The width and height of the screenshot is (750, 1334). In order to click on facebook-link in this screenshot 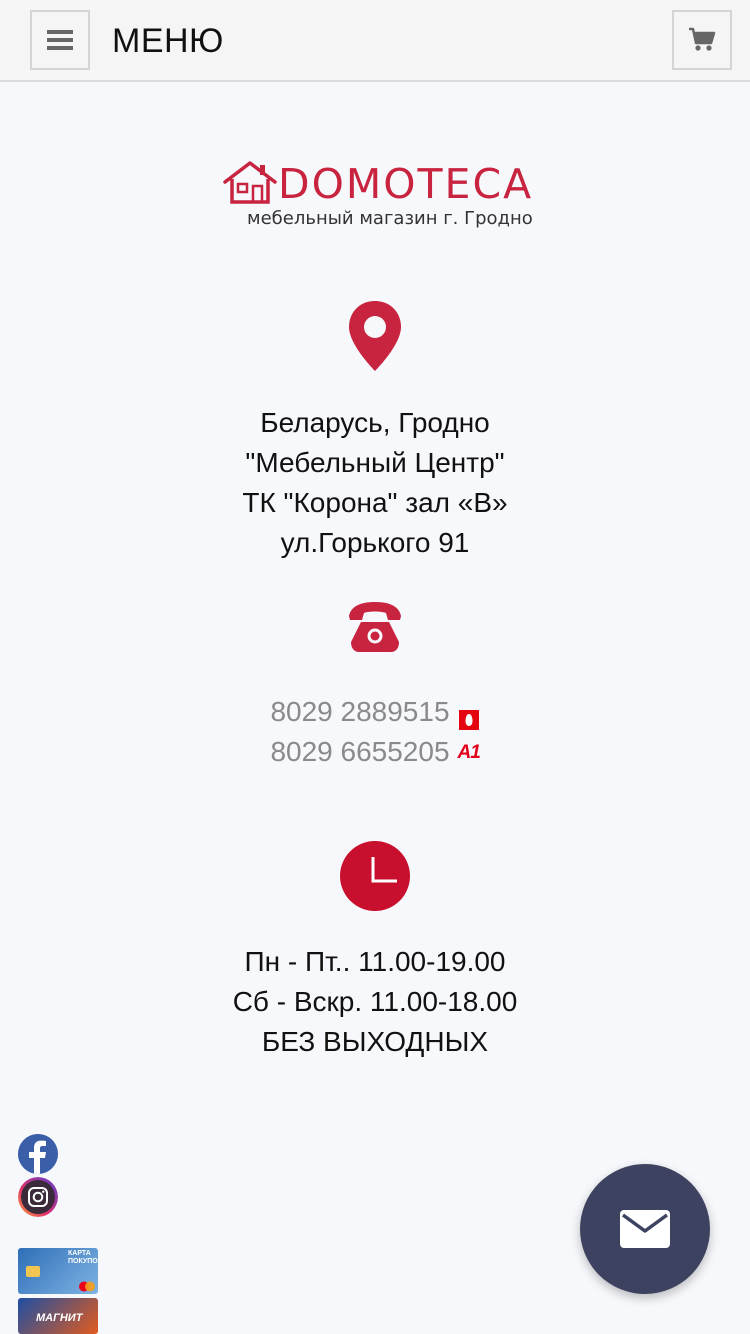, I will do `click(38, 1154)`.